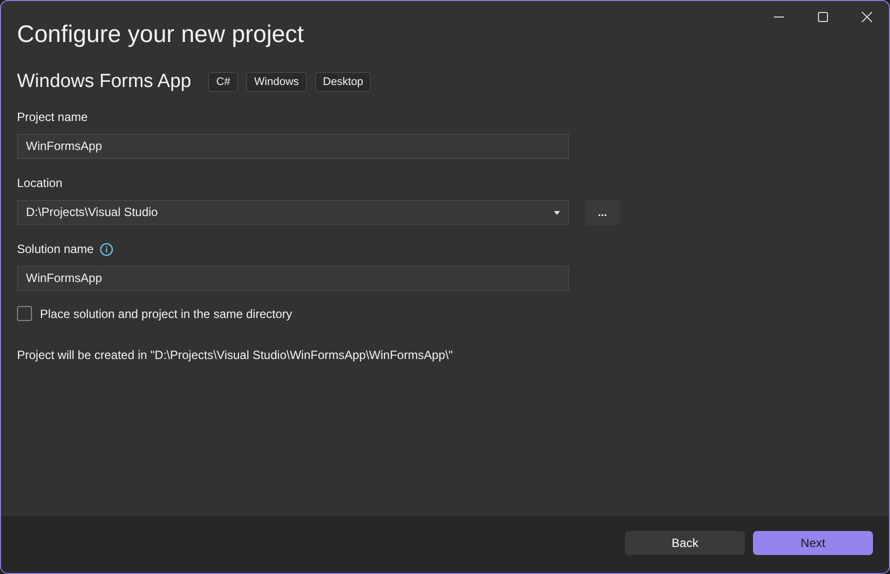  Describe the element at coordinates (106, 249) in the screenshot. I see `info-icon` at that location.